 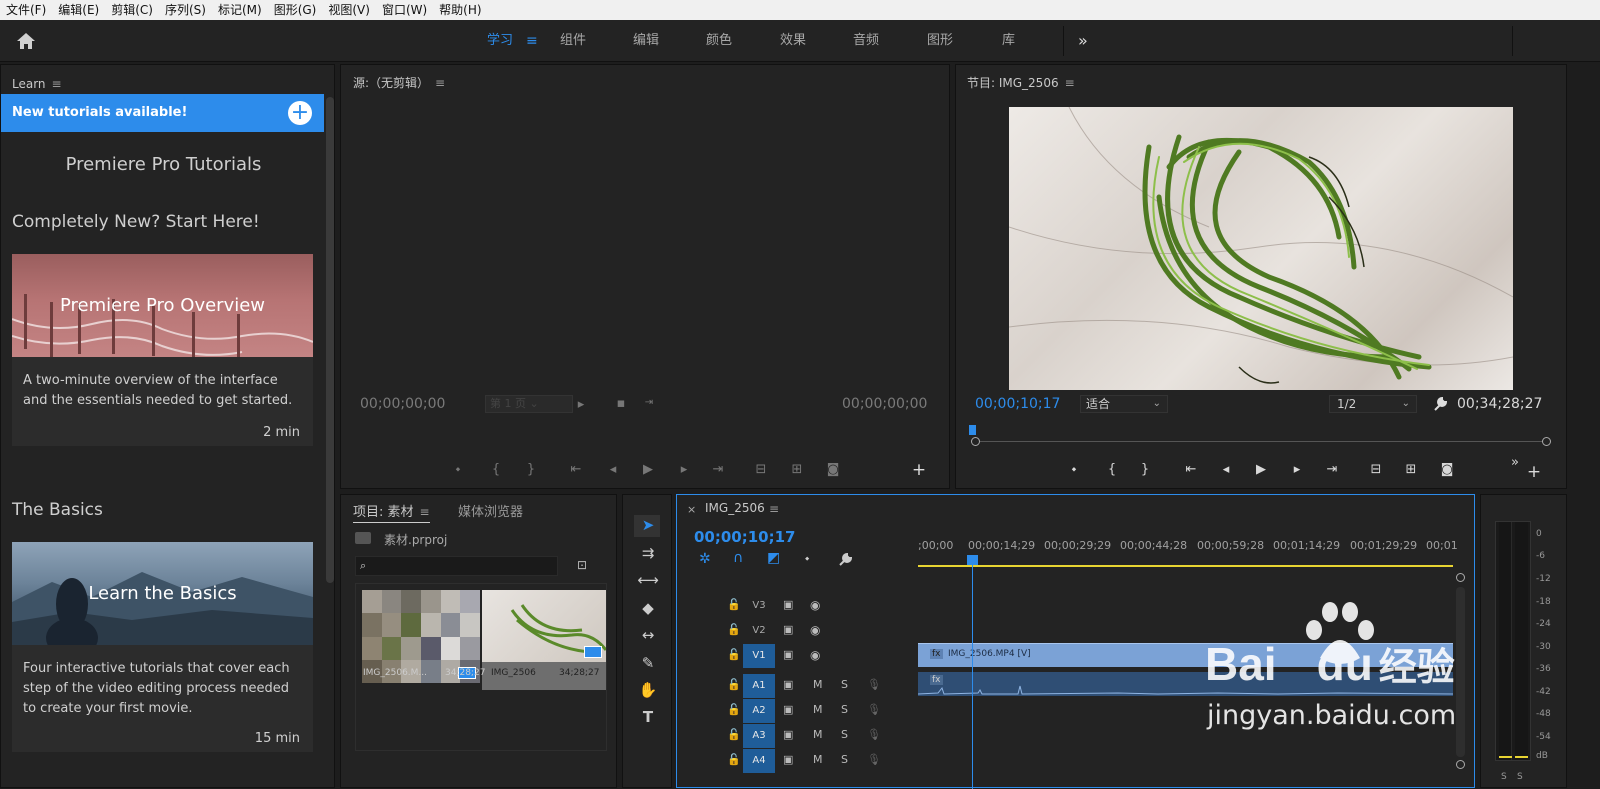 I want to click on source-mark-in-icon: {, so click(x=496, y=469).